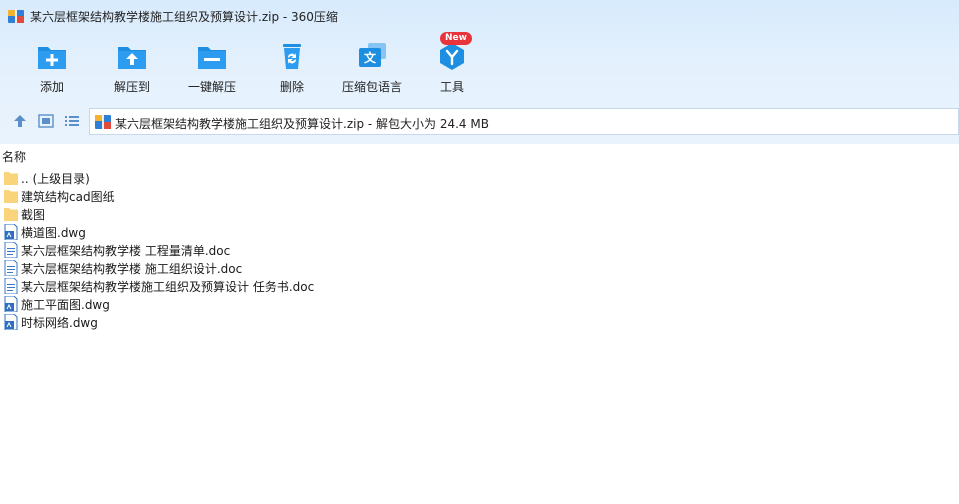 The image size is (959, 504). I want to click on svg-text: 文, so click(370, 57).